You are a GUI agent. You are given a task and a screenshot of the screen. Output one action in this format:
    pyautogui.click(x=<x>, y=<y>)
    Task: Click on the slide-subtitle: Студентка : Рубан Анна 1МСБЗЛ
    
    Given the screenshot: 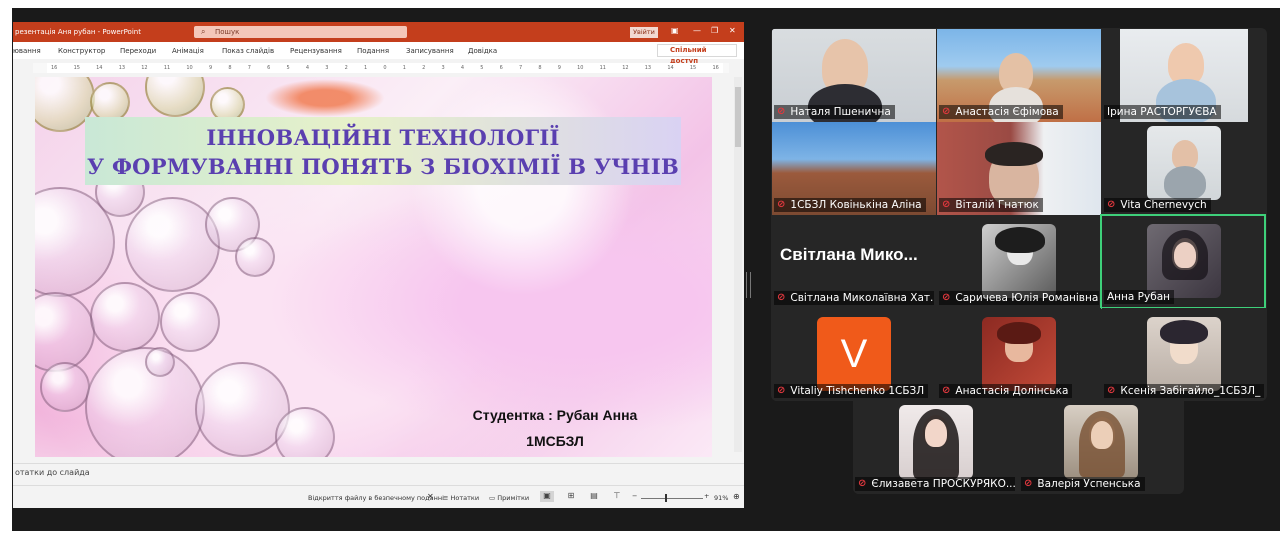 What is the action you would take?
    pyautogui.click(x=555, y=428)
    